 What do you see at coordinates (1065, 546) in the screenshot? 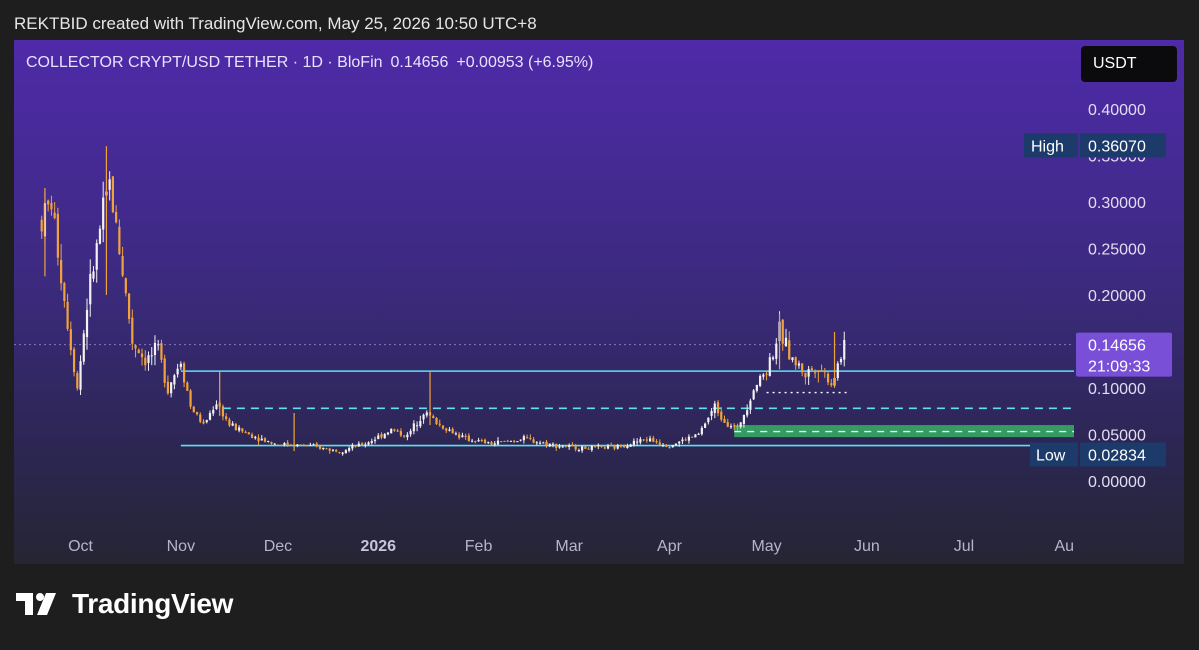
I see `x-tick-label: Au` at bounding box center [1065, 546].